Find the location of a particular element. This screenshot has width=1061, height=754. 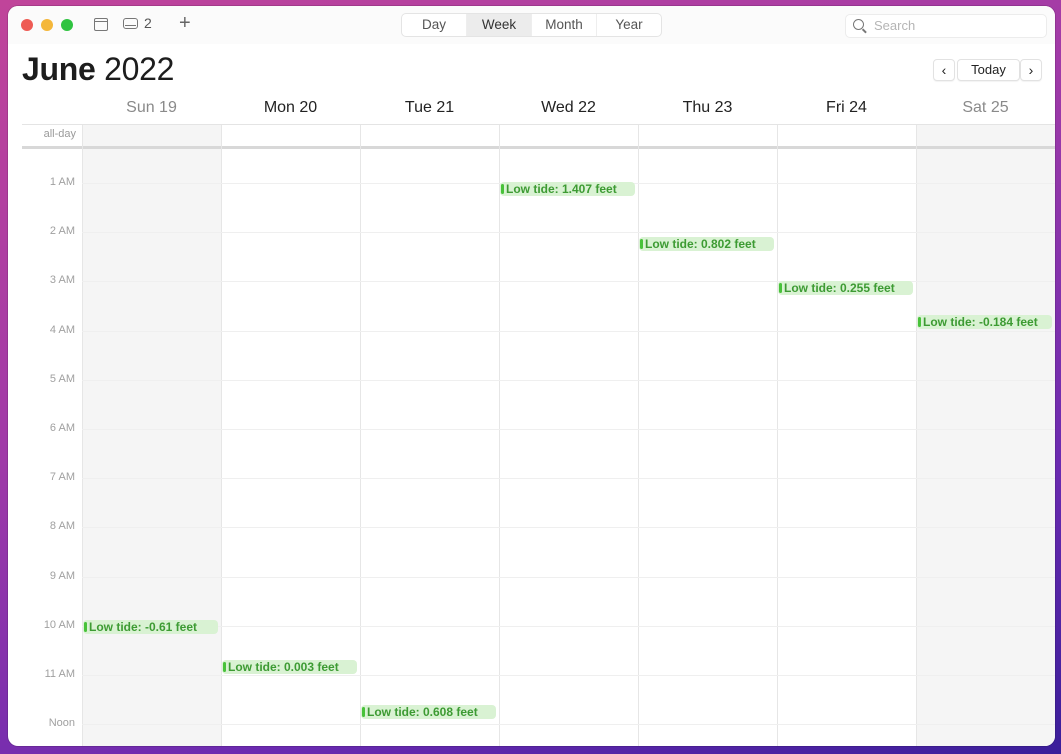

day-header: Tue 21 is located at coordinates (429, 108).